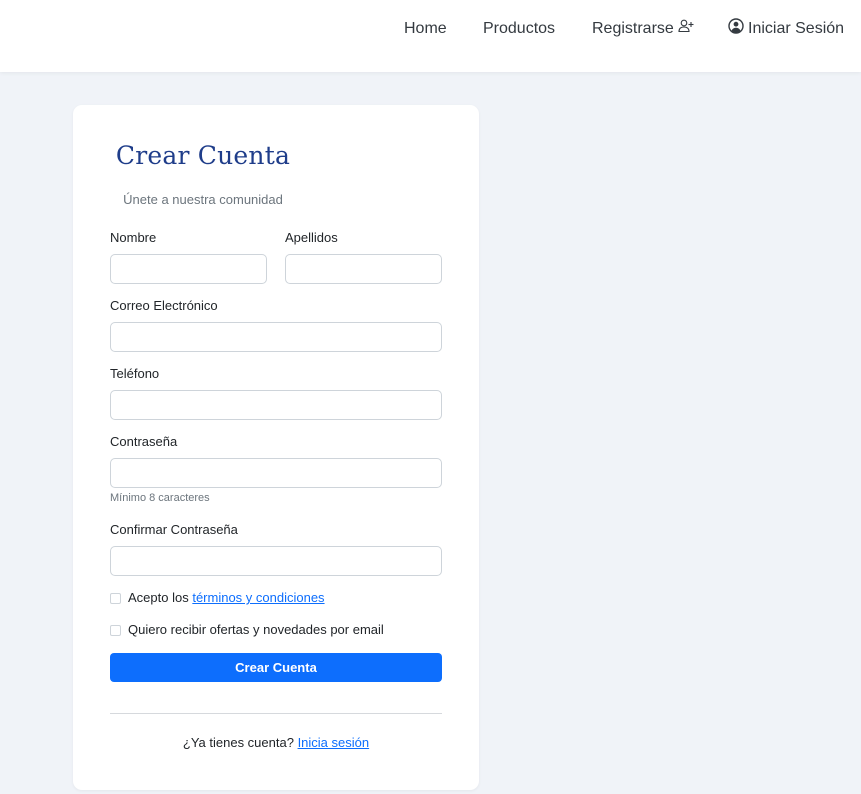 The height and width of the screenshot is (794, 861). What do you see at coordinates (144, 441) in the screenshot?
I see `password-label: Contraseña` at bounding box center [144, 441].